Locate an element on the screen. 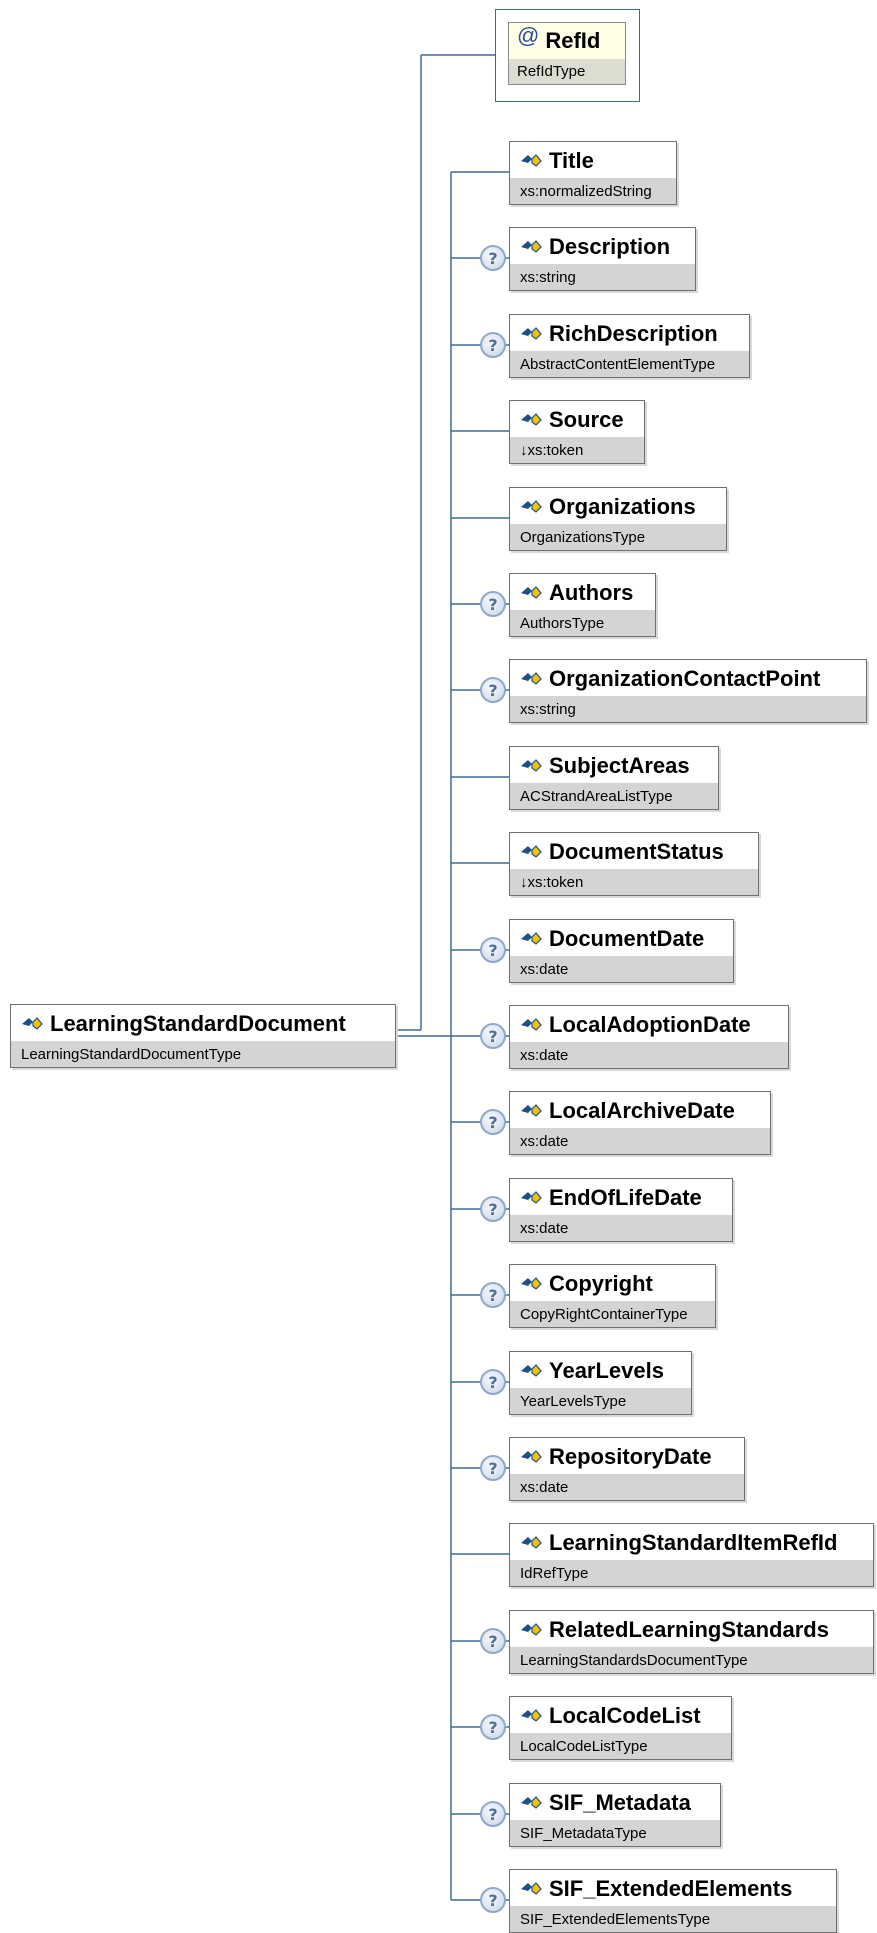  root-element-name: LearningStandardDocument is located at coordinates (198, 1023).